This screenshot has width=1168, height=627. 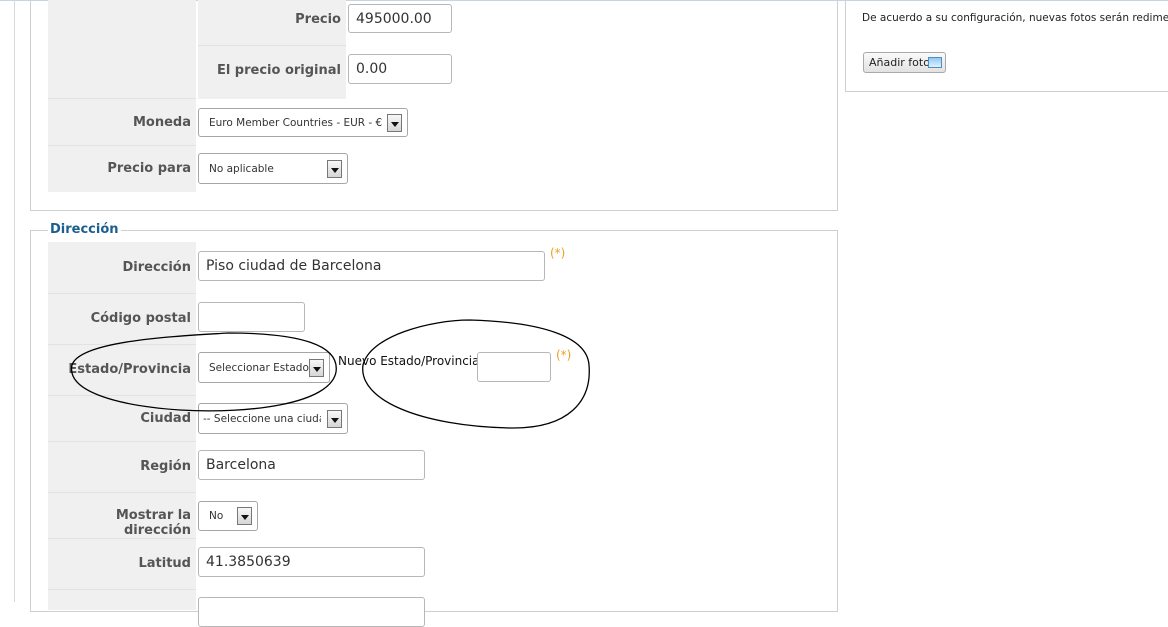 What do you see at coordinates (129, 369) in the screenshot?
I see `estado-label: Estado/Provincia` at bounding box center [129, 369].